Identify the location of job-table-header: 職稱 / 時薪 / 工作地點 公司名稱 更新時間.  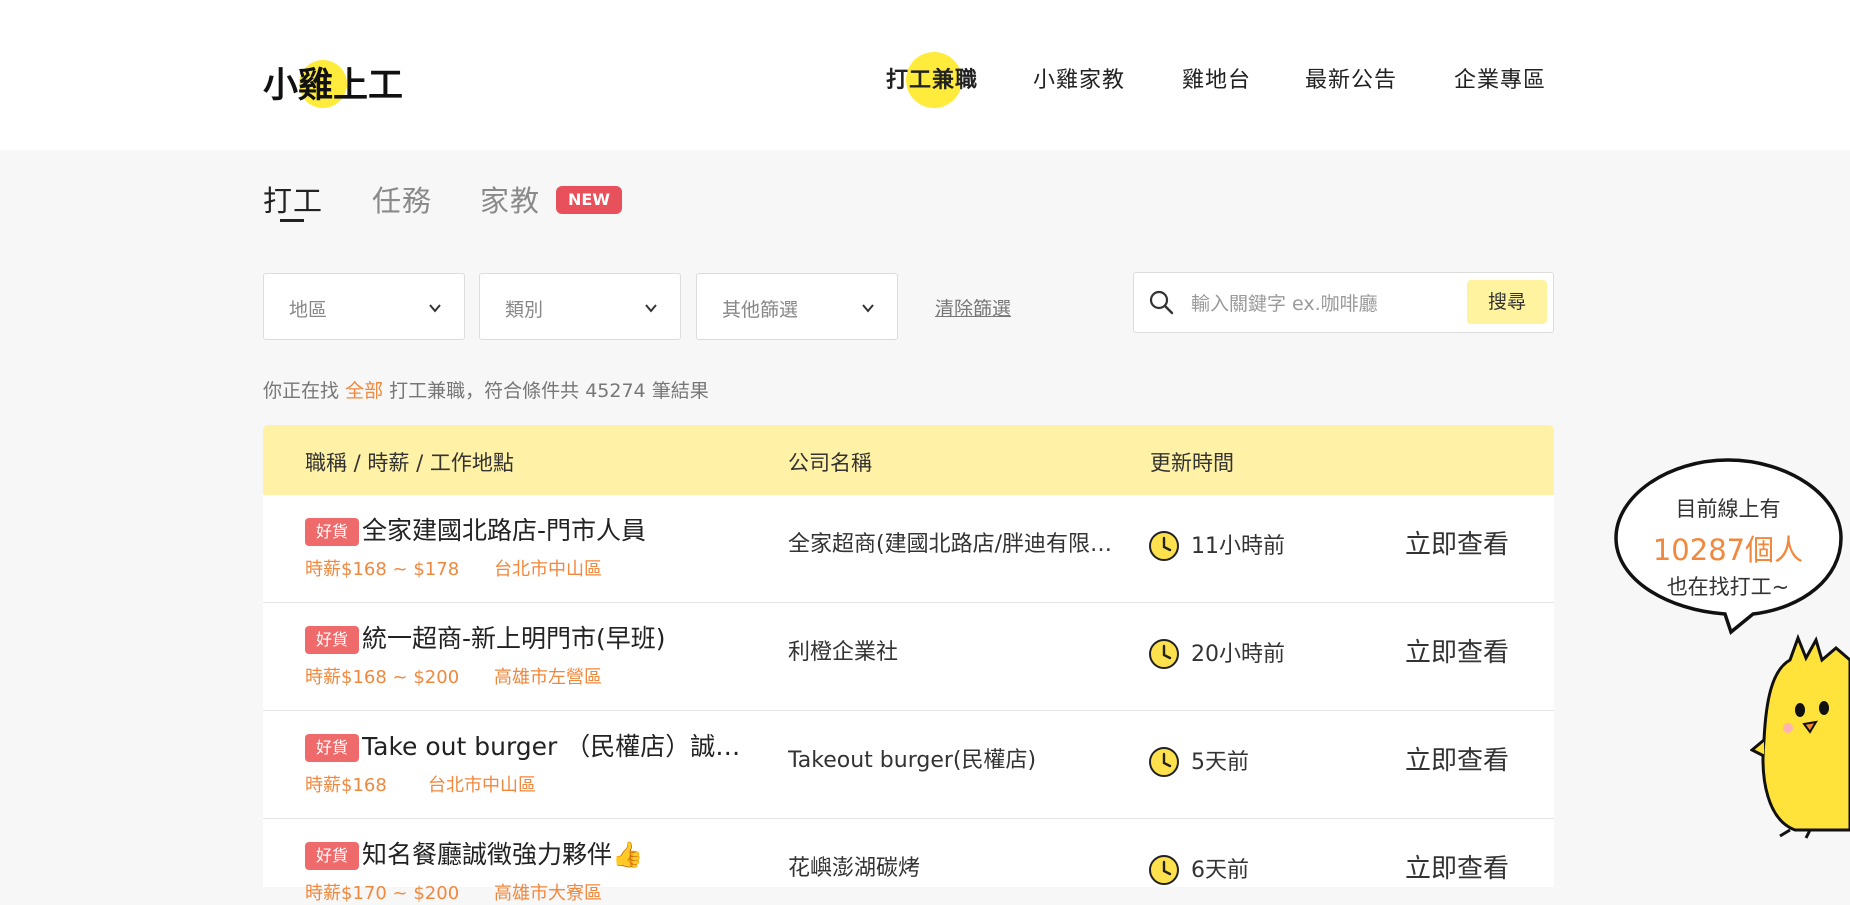
(908, 460).